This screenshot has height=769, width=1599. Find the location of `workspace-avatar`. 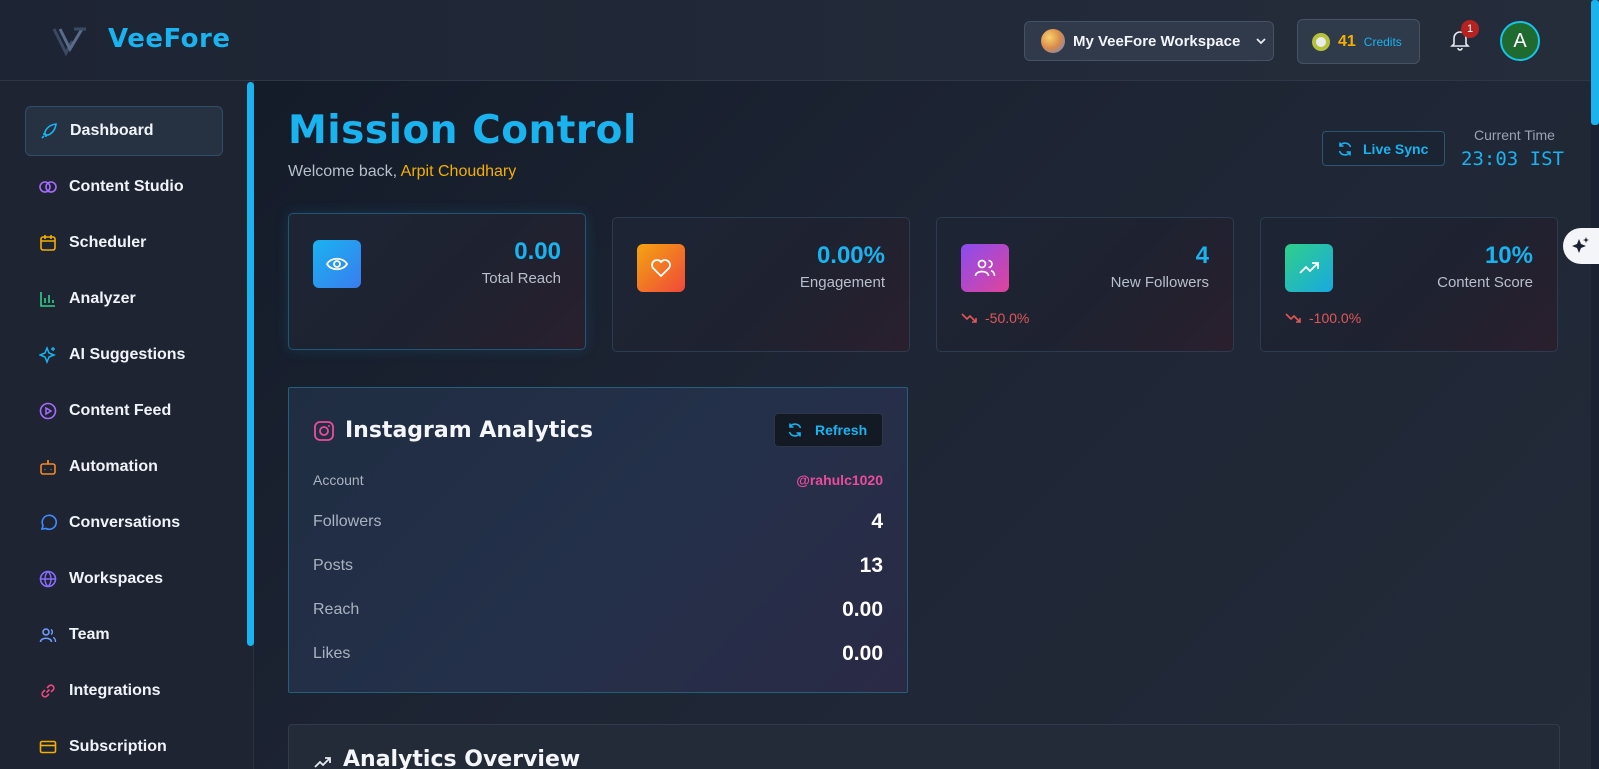

workspace-avatar is located at coordinates (1053, 41).